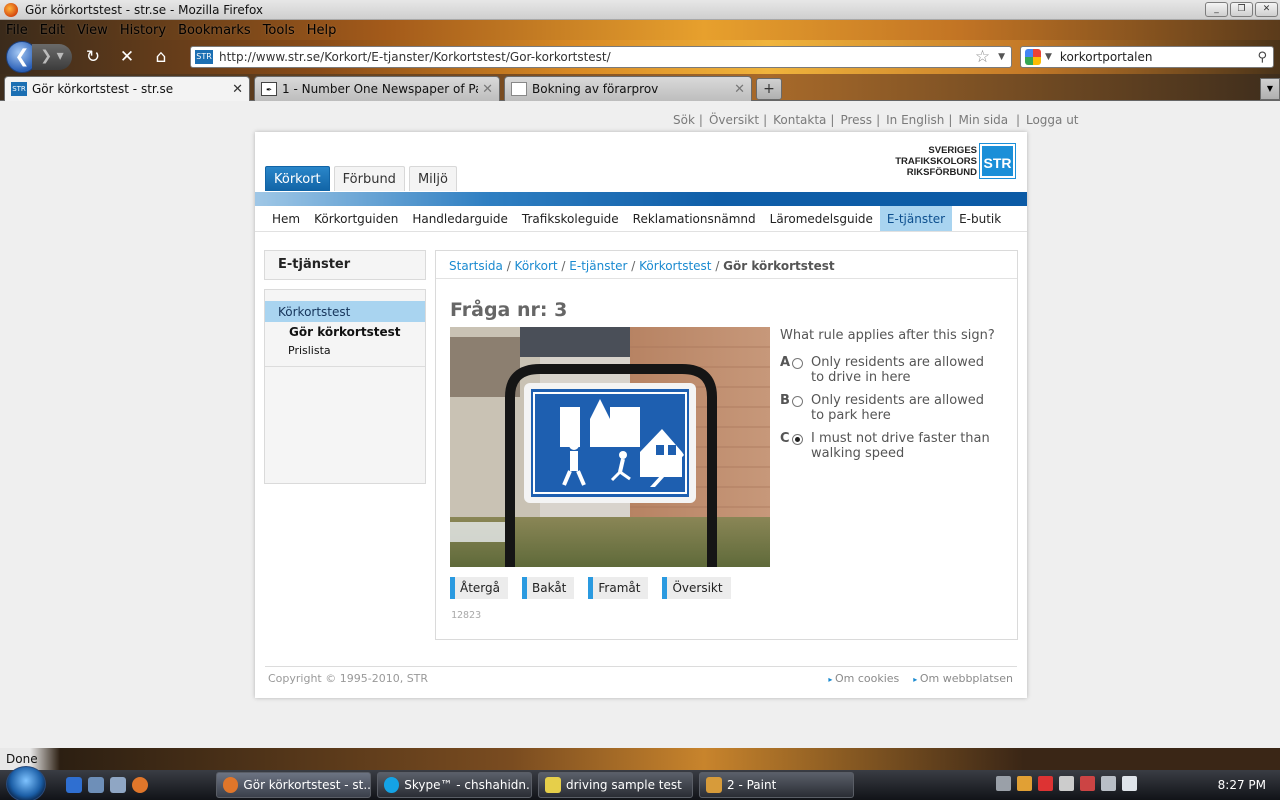 The width and height of the screenshot is (1280, 800). Describe the element at coordinates (93, 57) in the screenshot. I see `reload-icon: ↻` at that location.